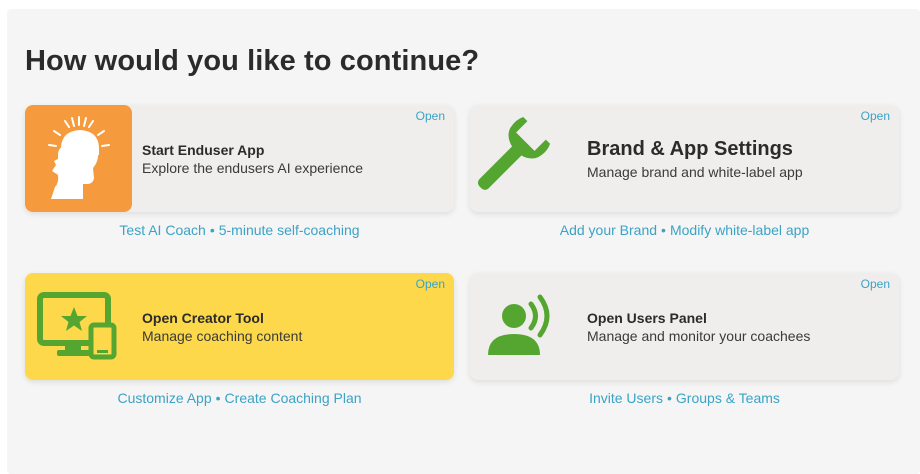 The height and width of the screenshot is (474, 920). What do you see at coordinates (690, 149) in the screenshot?
I see `card-title: Brand & App Settings` at bounding box center [690, 149].